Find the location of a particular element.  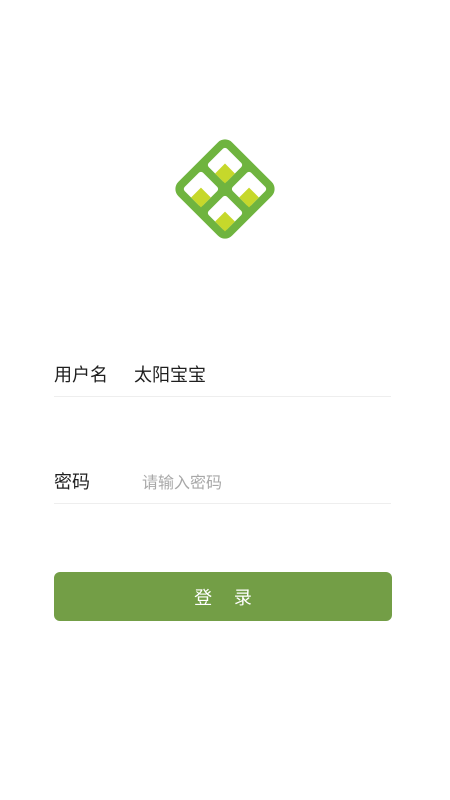

app-logo is located at coordinates (225, 189).